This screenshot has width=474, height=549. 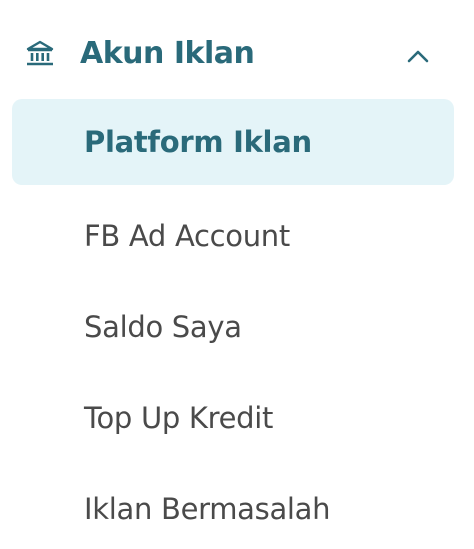 I want to click on menu-item-saldo-saya: Saldo Saya, so click(x=233, y=327).